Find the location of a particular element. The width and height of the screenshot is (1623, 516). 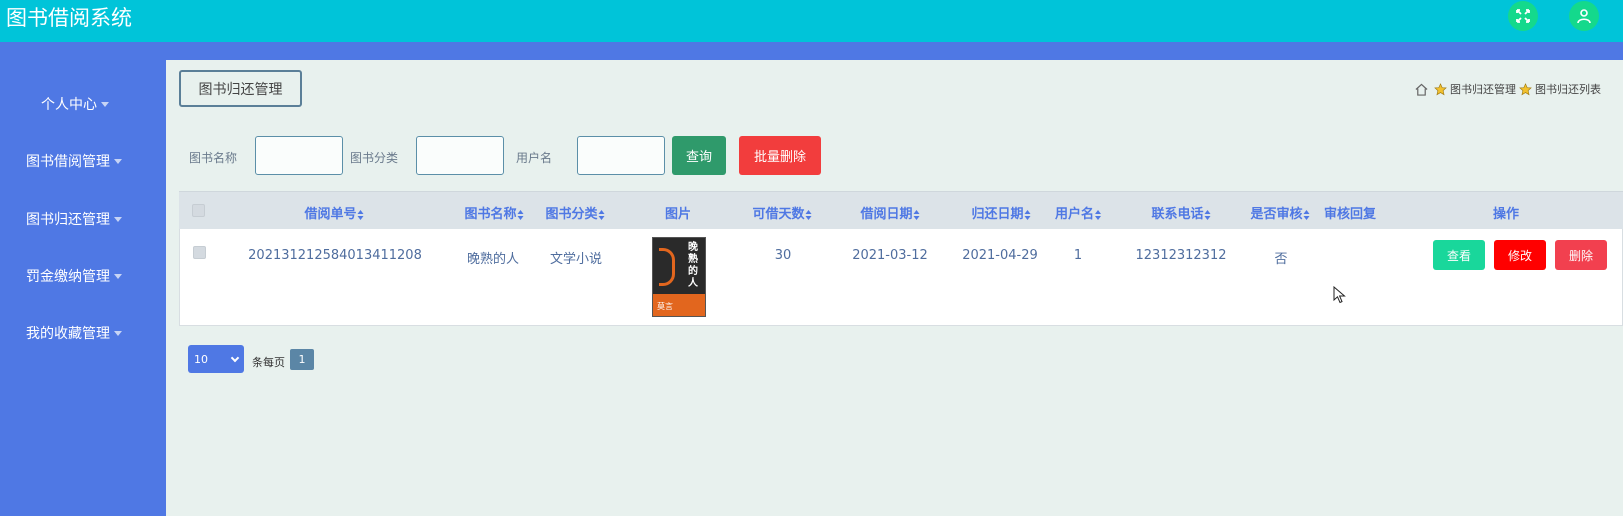

column-header-actions: 操作 is located at coordinates (1506, 214).